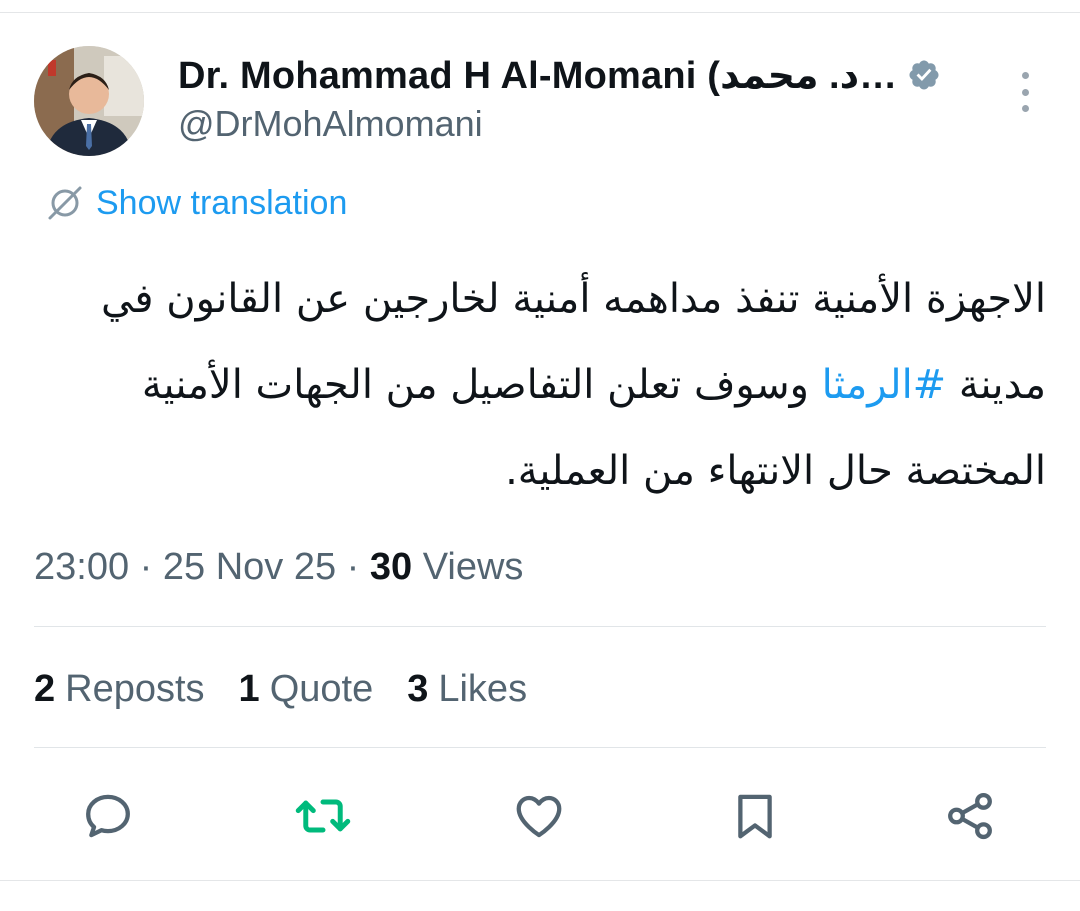 This screenshot has height=911, width=1080. I want to click on translate-icon, so click(64, 203).